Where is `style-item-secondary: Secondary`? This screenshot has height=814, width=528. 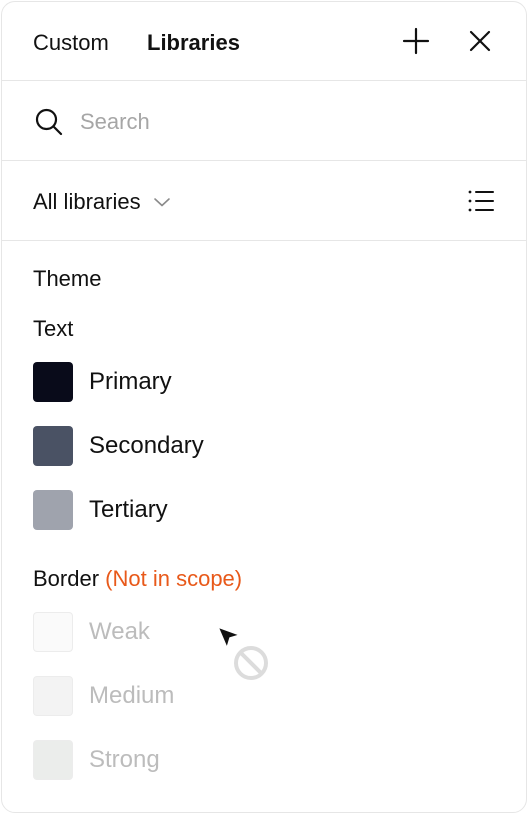 style-item-secondary: Secondary is located at coordinates (118, 446).